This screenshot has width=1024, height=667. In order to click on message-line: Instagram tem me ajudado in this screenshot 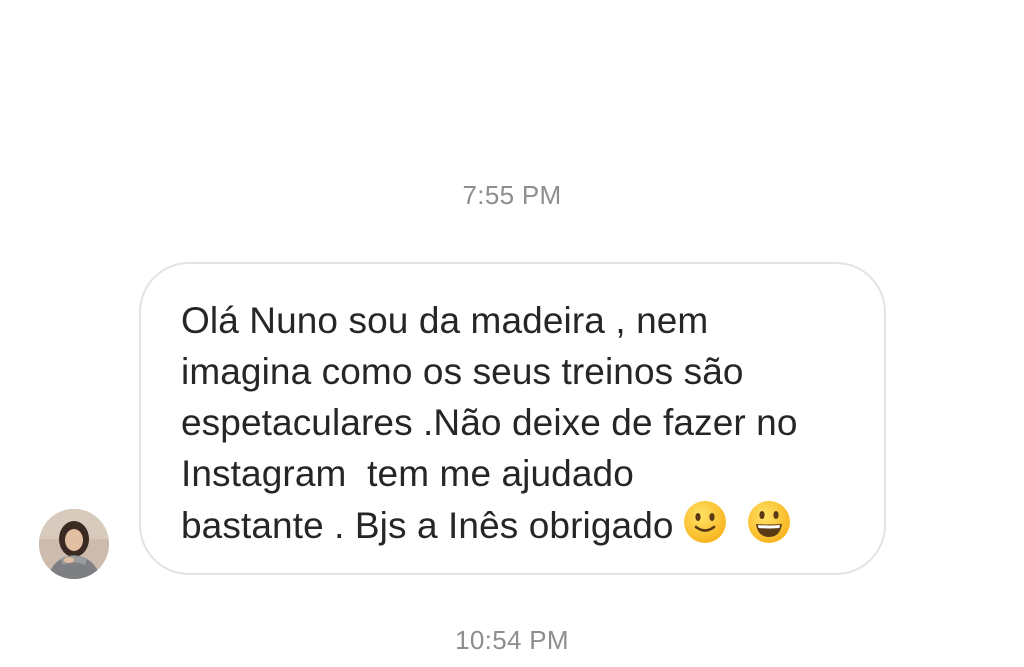, I will do `click(407, 473)`.